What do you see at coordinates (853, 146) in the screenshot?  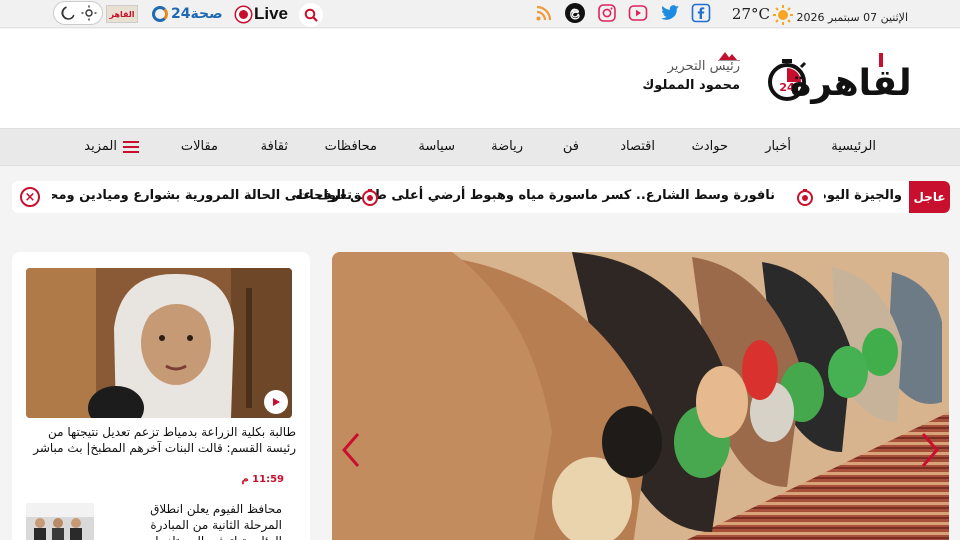 I see `nav-item-home: الرئيسية` at bounding box center [853, 146].